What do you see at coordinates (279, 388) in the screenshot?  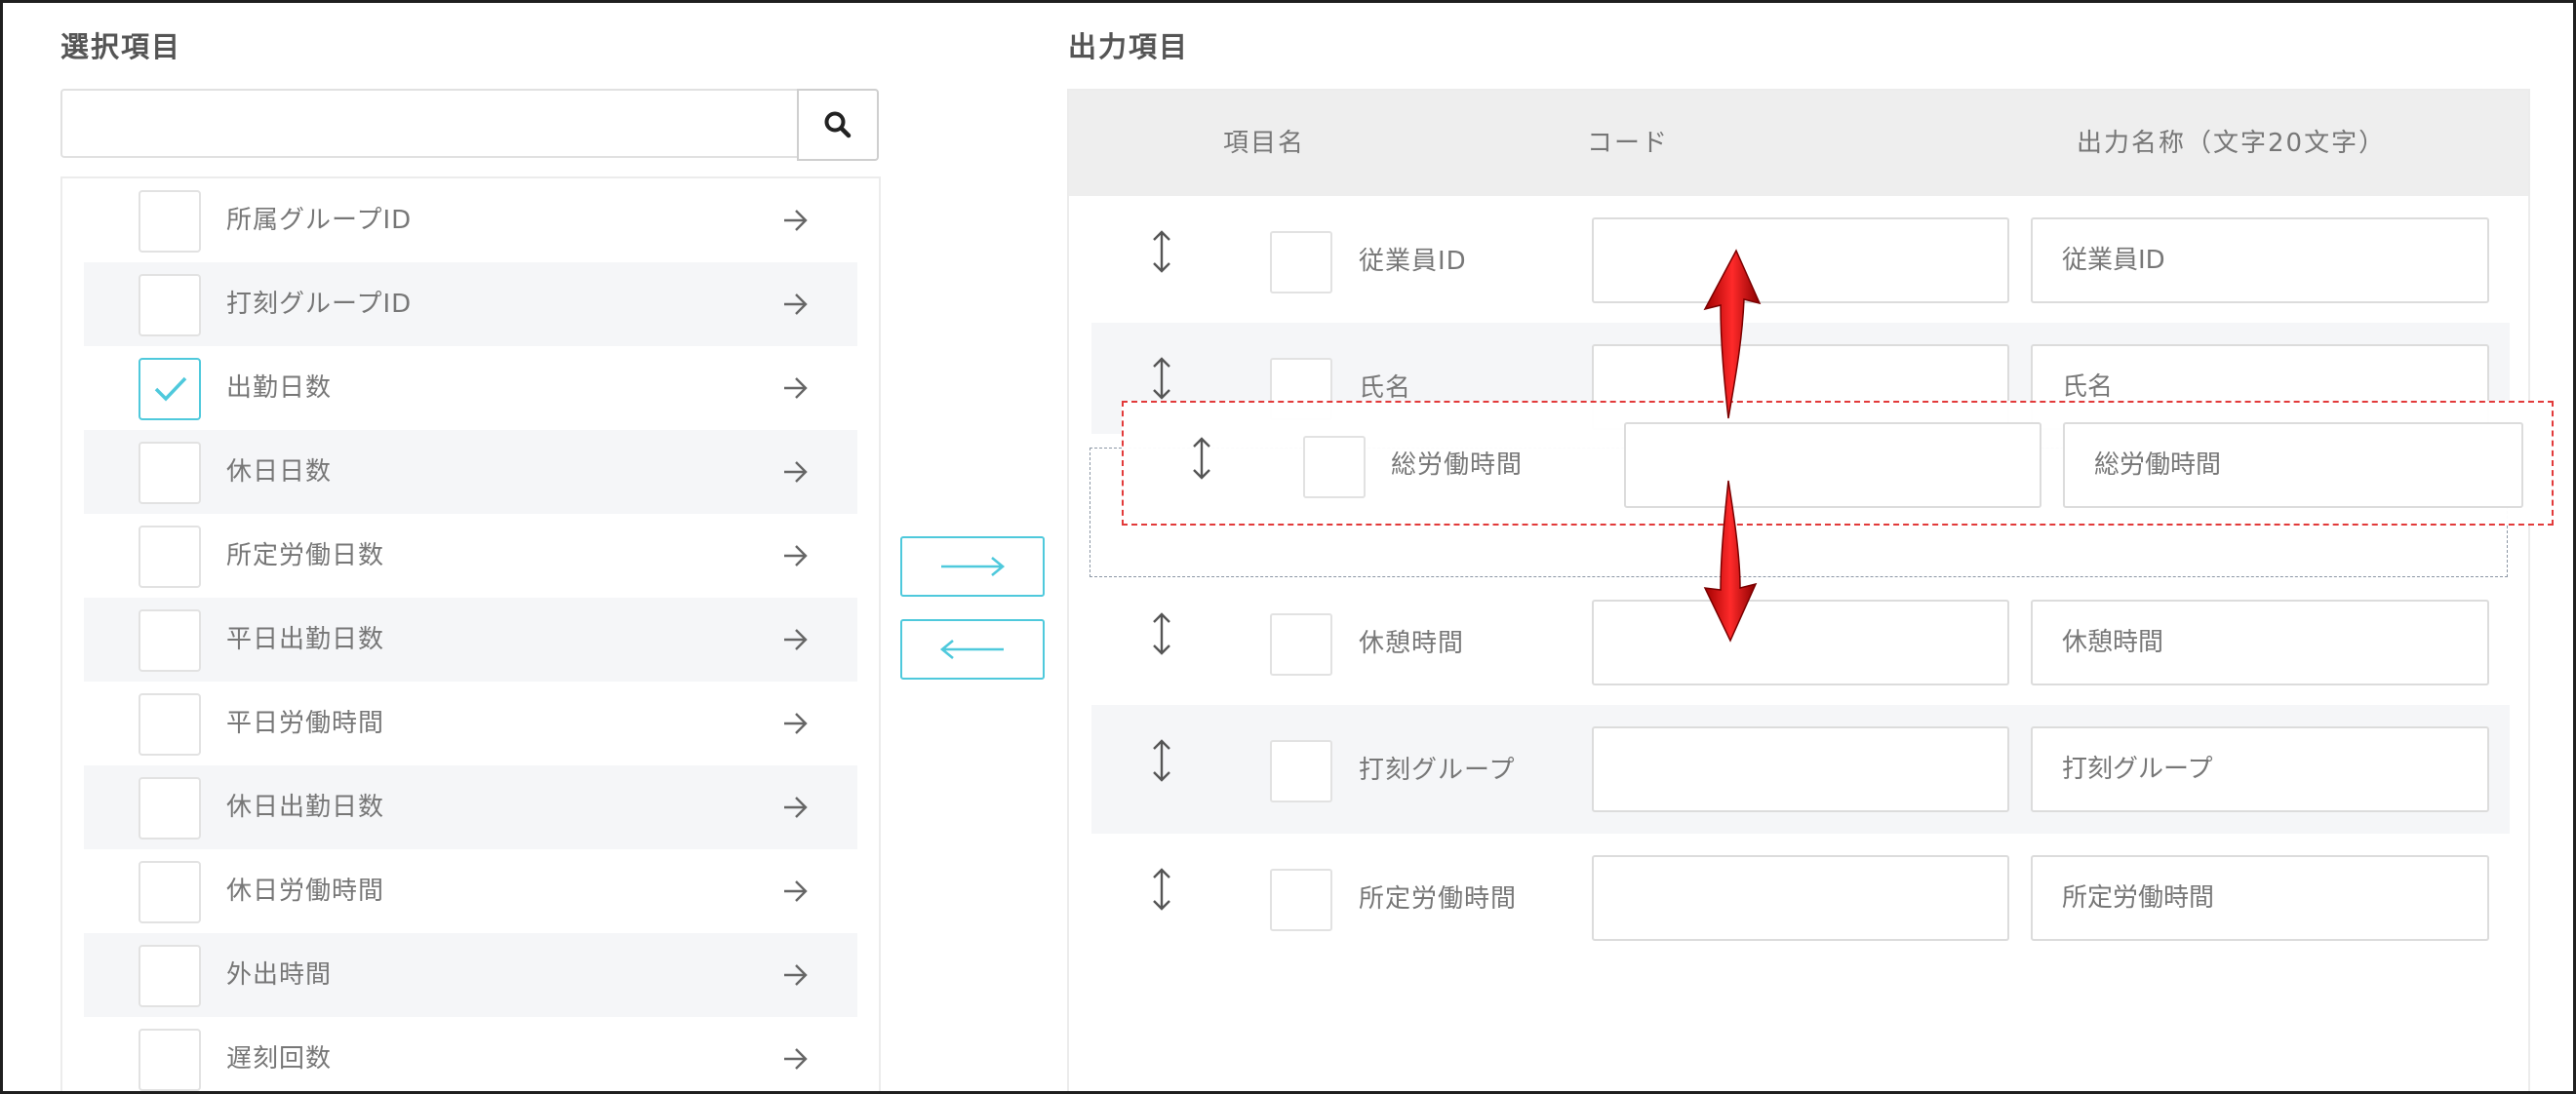 I see `list-item-label: 出勤日数` at bounding box center [279, 388].